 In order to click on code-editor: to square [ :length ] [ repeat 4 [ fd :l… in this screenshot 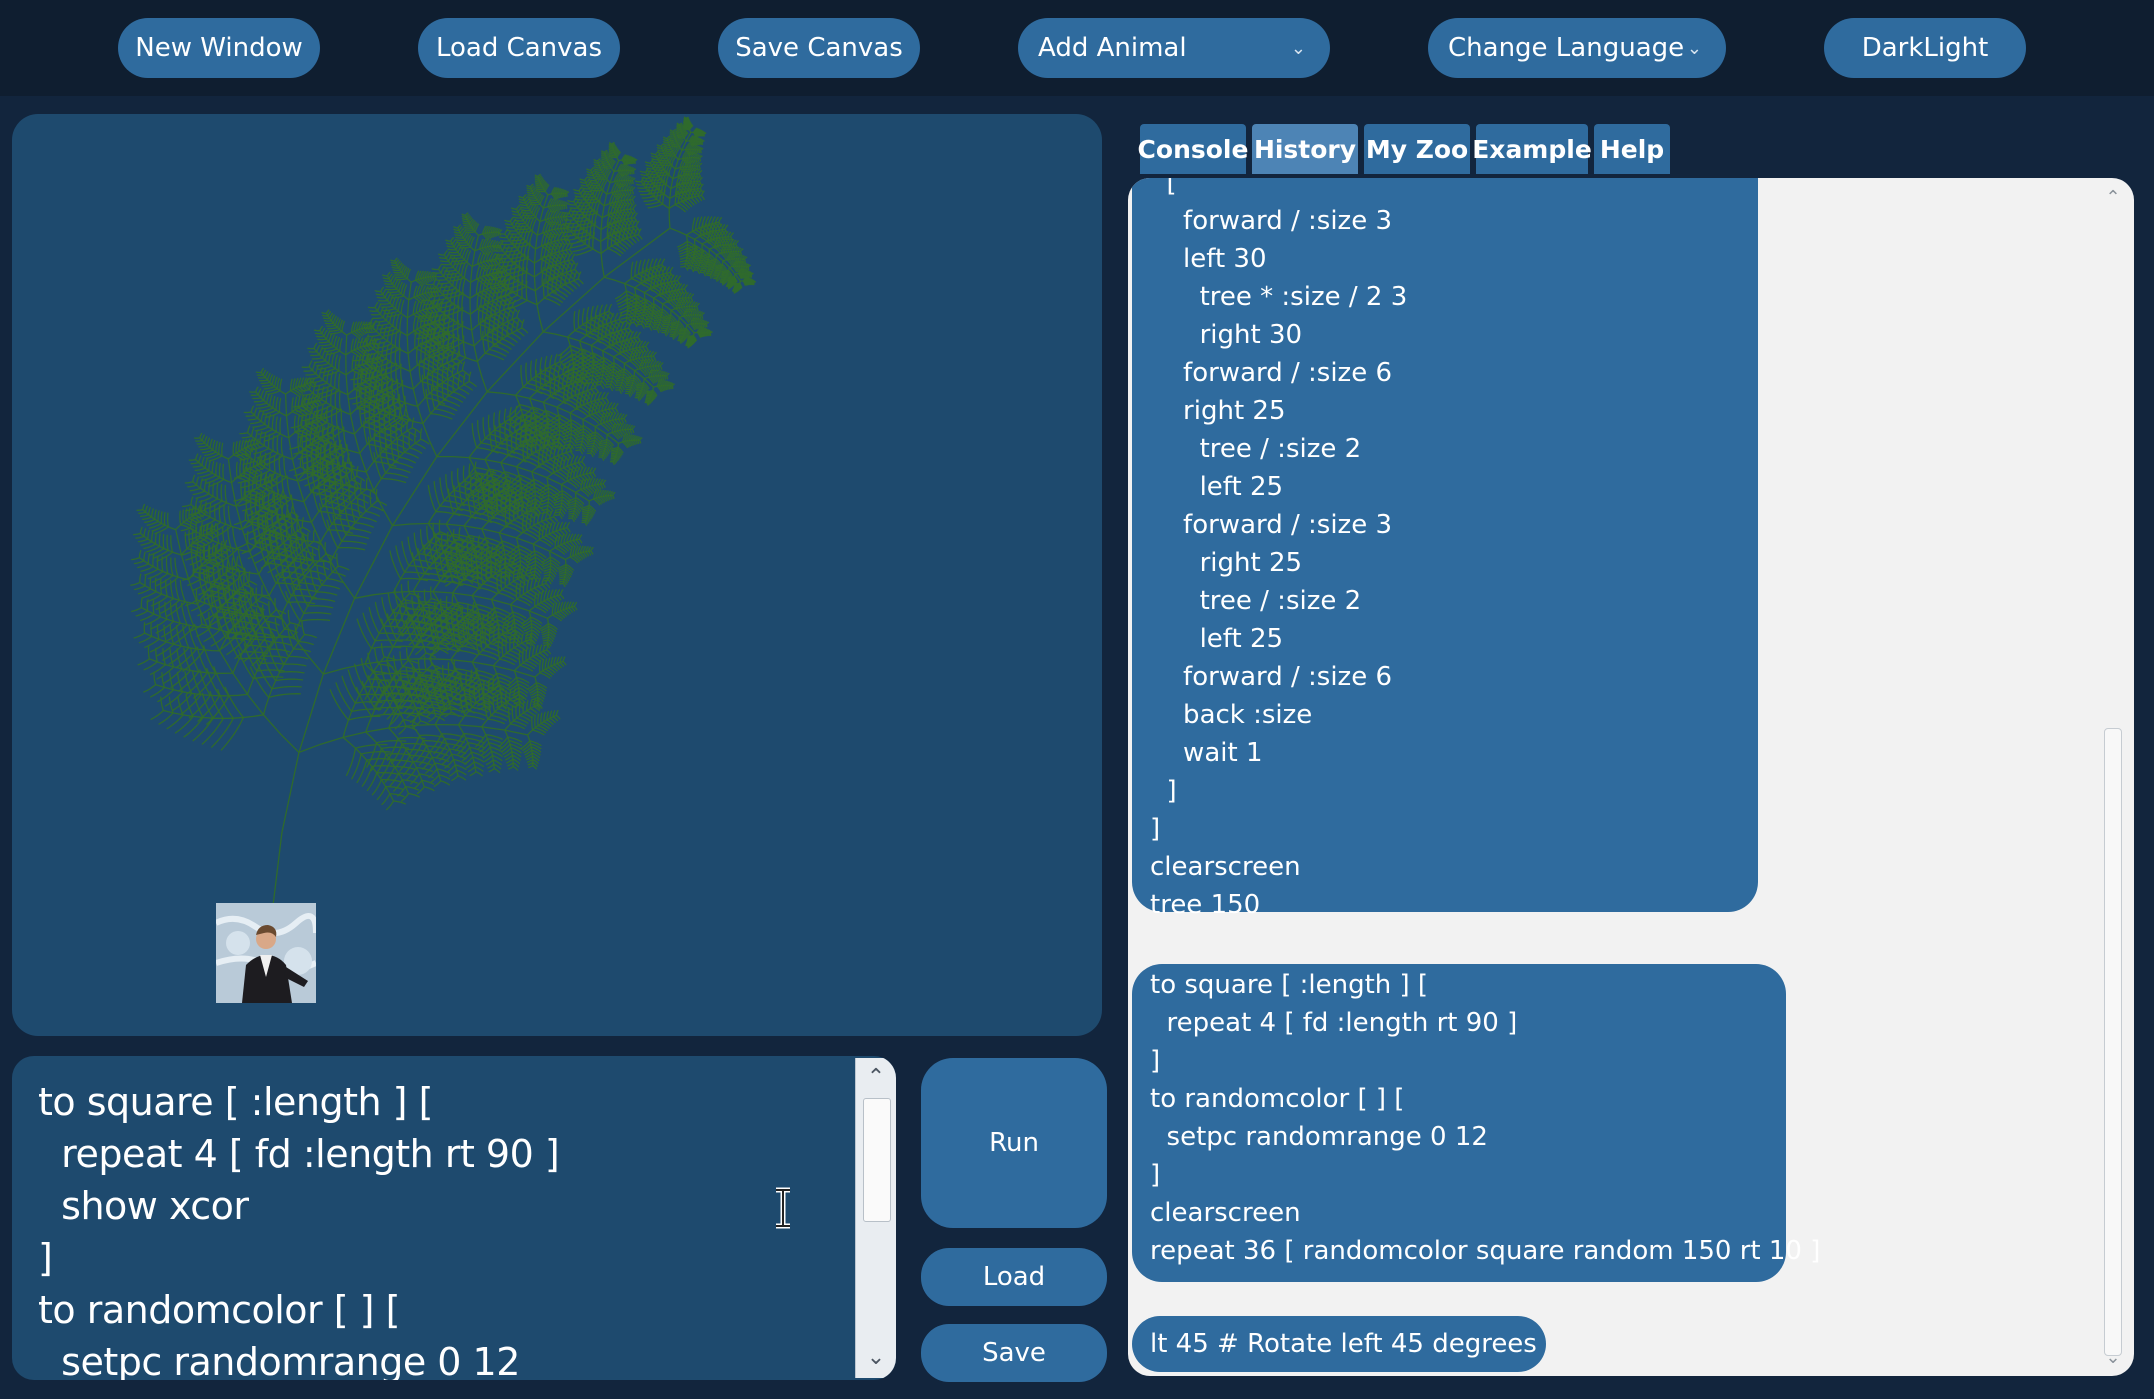, I will do `click(454, 1218)`.